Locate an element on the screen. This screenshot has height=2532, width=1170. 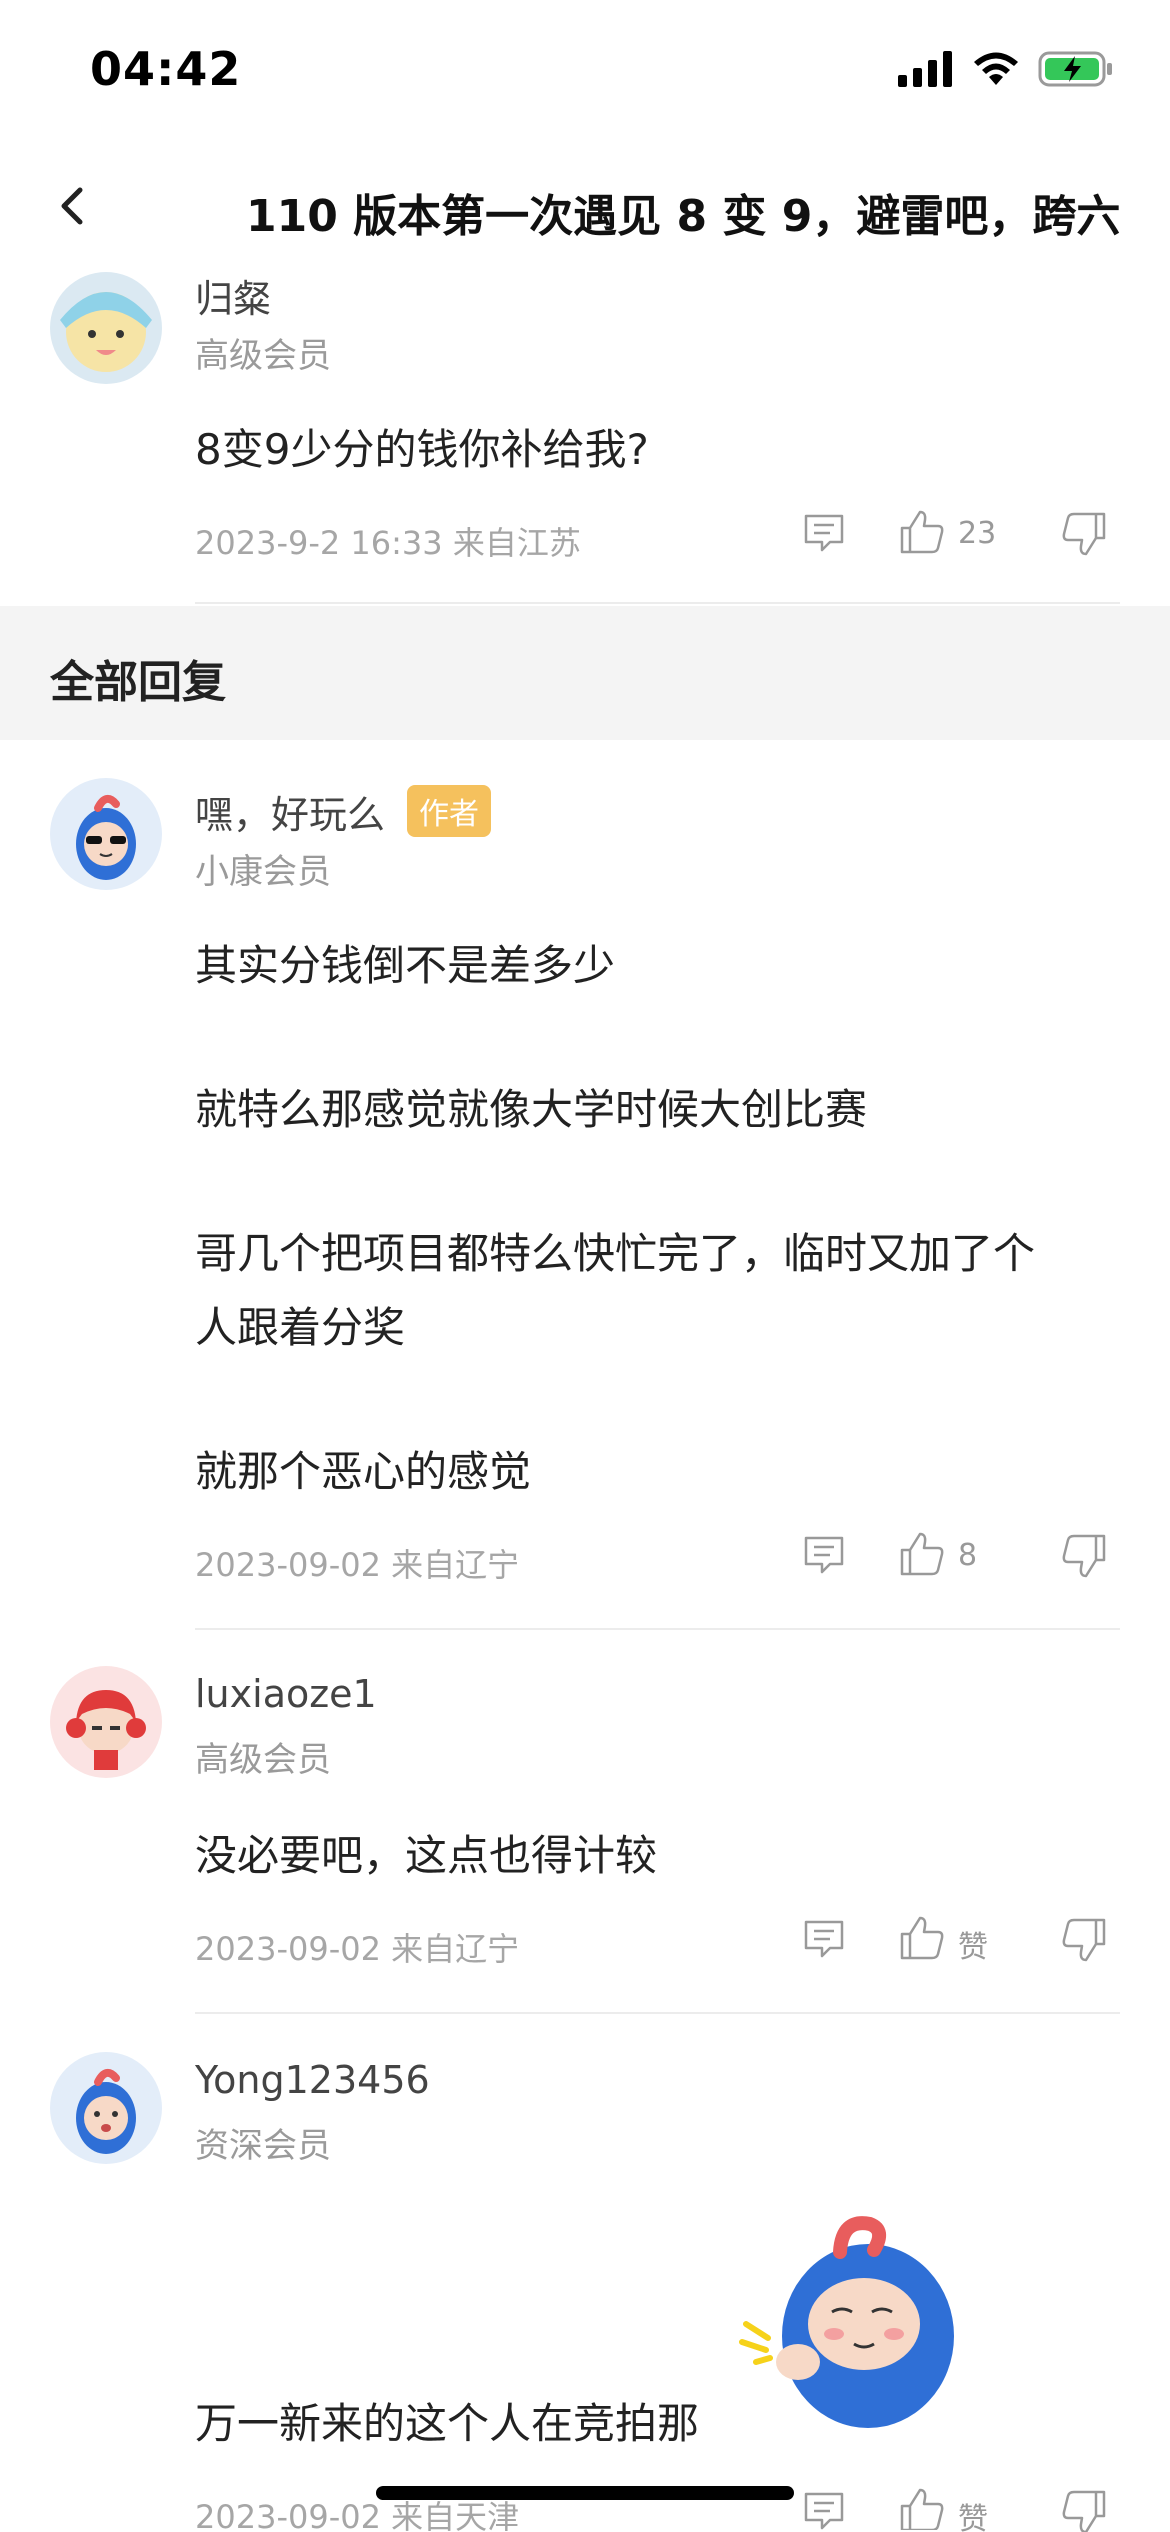
comment-line: 哥几个把项目都特么快忙完了，临时又加了个 is located at coordinates (615, 1253).